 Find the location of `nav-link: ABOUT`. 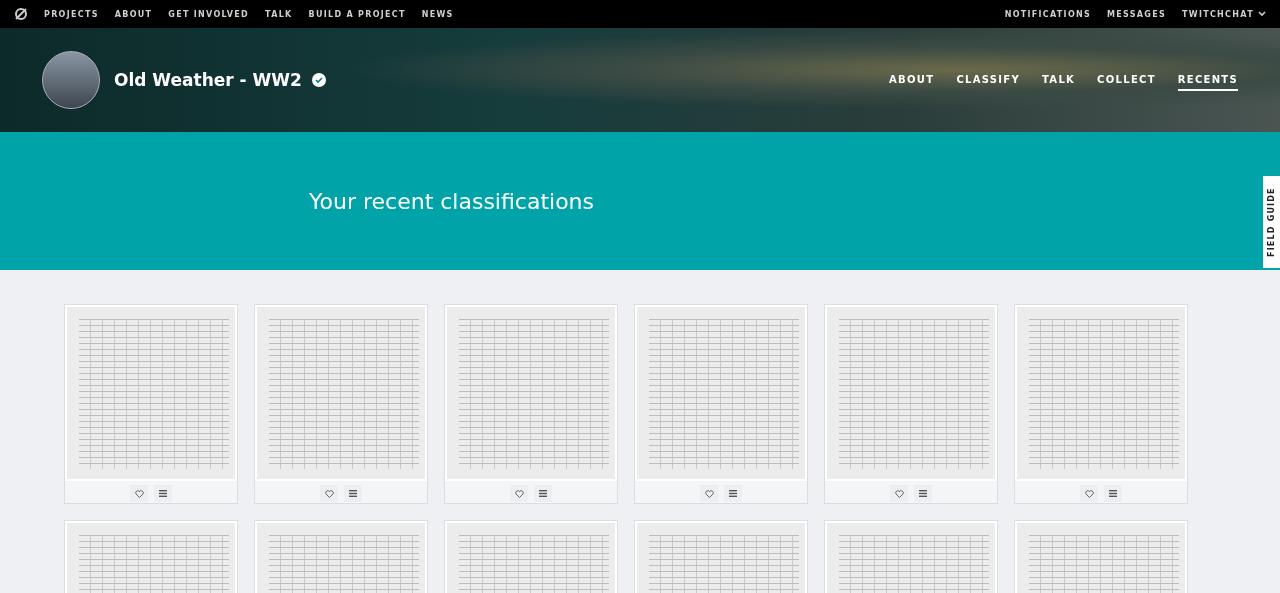

nav-link: ABOUT is located at coordinates (133, 14).